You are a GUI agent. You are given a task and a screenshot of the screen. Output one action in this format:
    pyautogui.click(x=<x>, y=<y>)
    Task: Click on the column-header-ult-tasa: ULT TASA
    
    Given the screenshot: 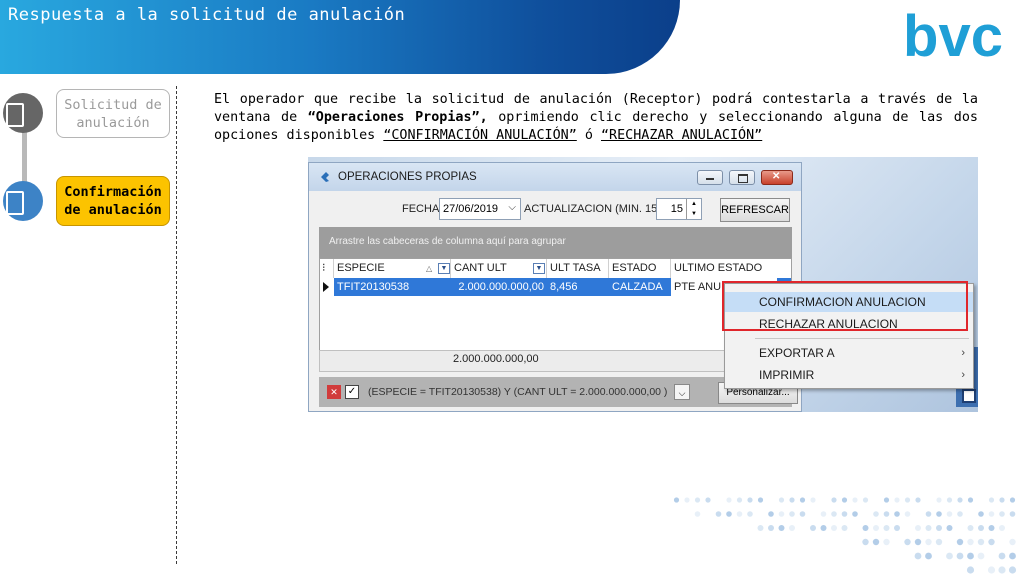 What is the action you would take?
    pyautogui.click(x=578, y=268)
    